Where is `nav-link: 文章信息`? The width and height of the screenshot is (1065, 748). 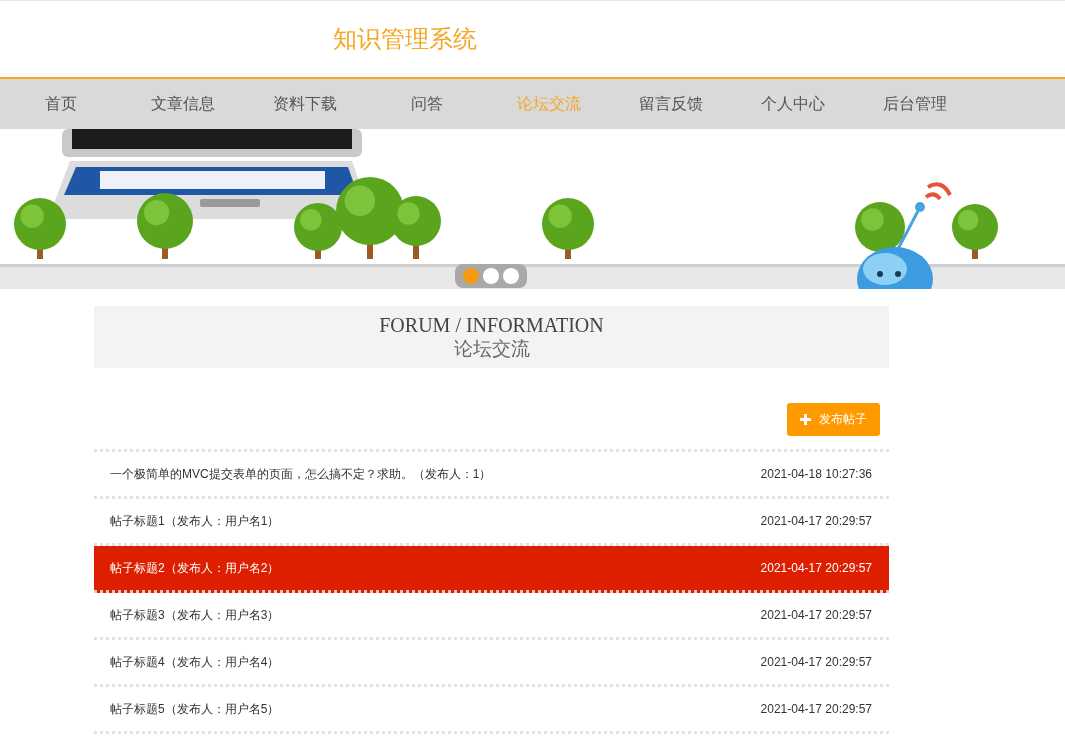 nav-link: 文章信息 is located at coordinates (183, 104).